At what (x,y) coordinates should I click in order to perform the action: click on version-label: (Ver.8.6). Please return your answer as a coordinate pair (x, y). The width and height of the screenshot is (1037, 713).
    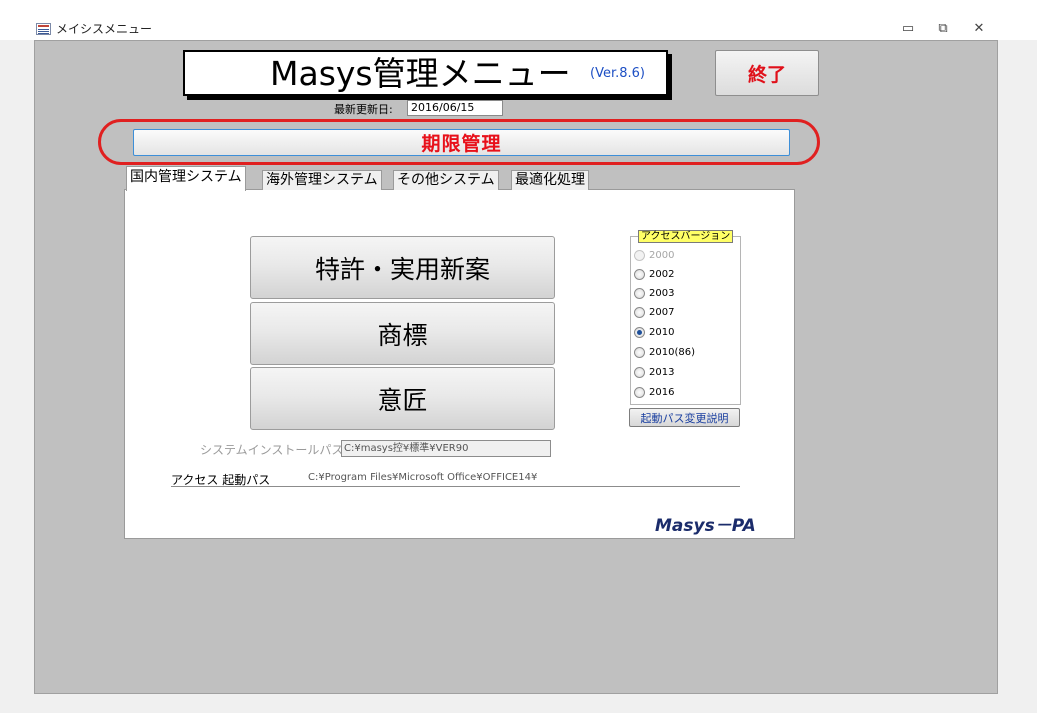
    Looking at the image, I should click on (617, 73).